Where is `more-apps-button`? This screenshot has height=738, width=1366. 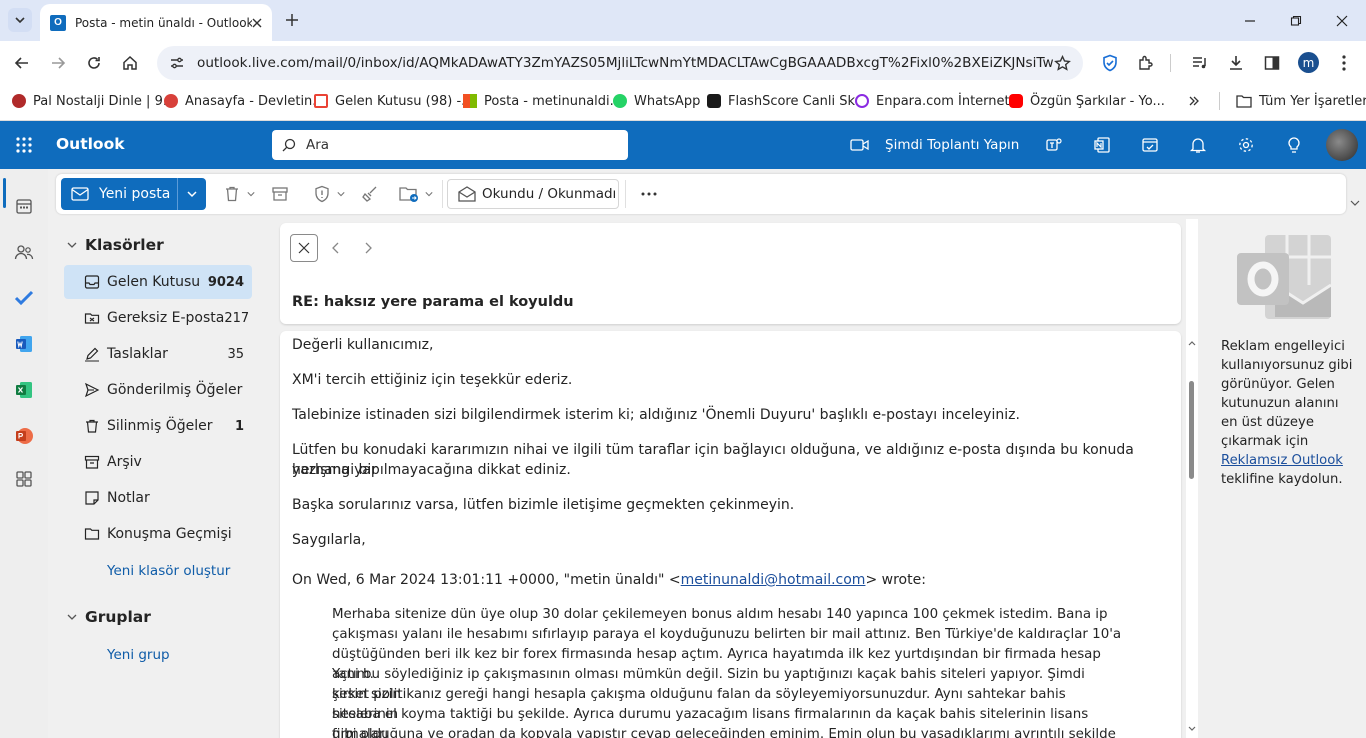 more-apps-button is located at coordinates (24, 479).